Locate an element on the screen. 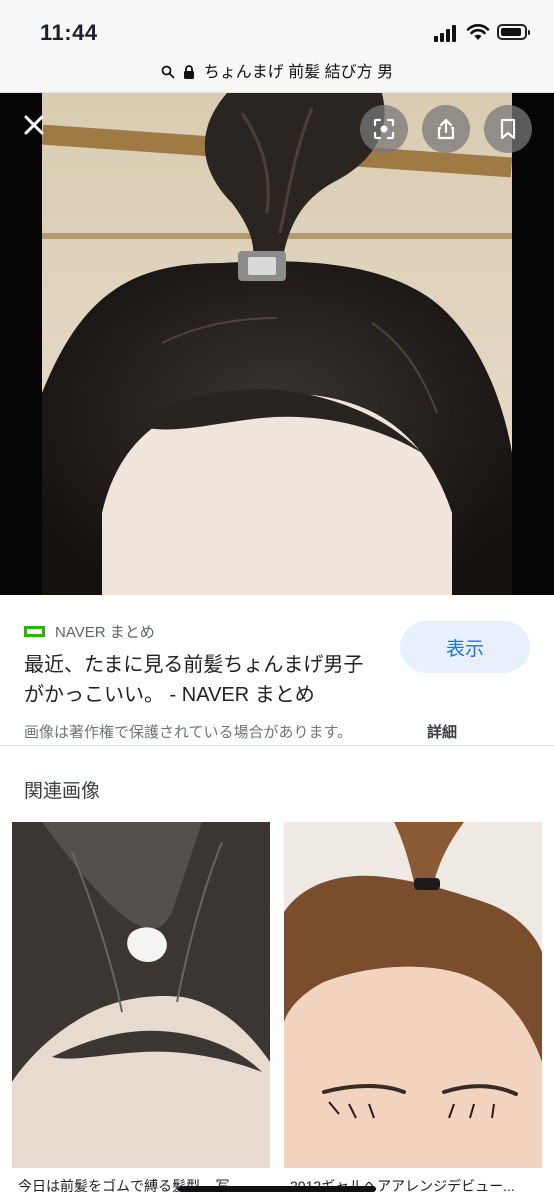  cellular-signal-icon is located at coordinates (446, 33).